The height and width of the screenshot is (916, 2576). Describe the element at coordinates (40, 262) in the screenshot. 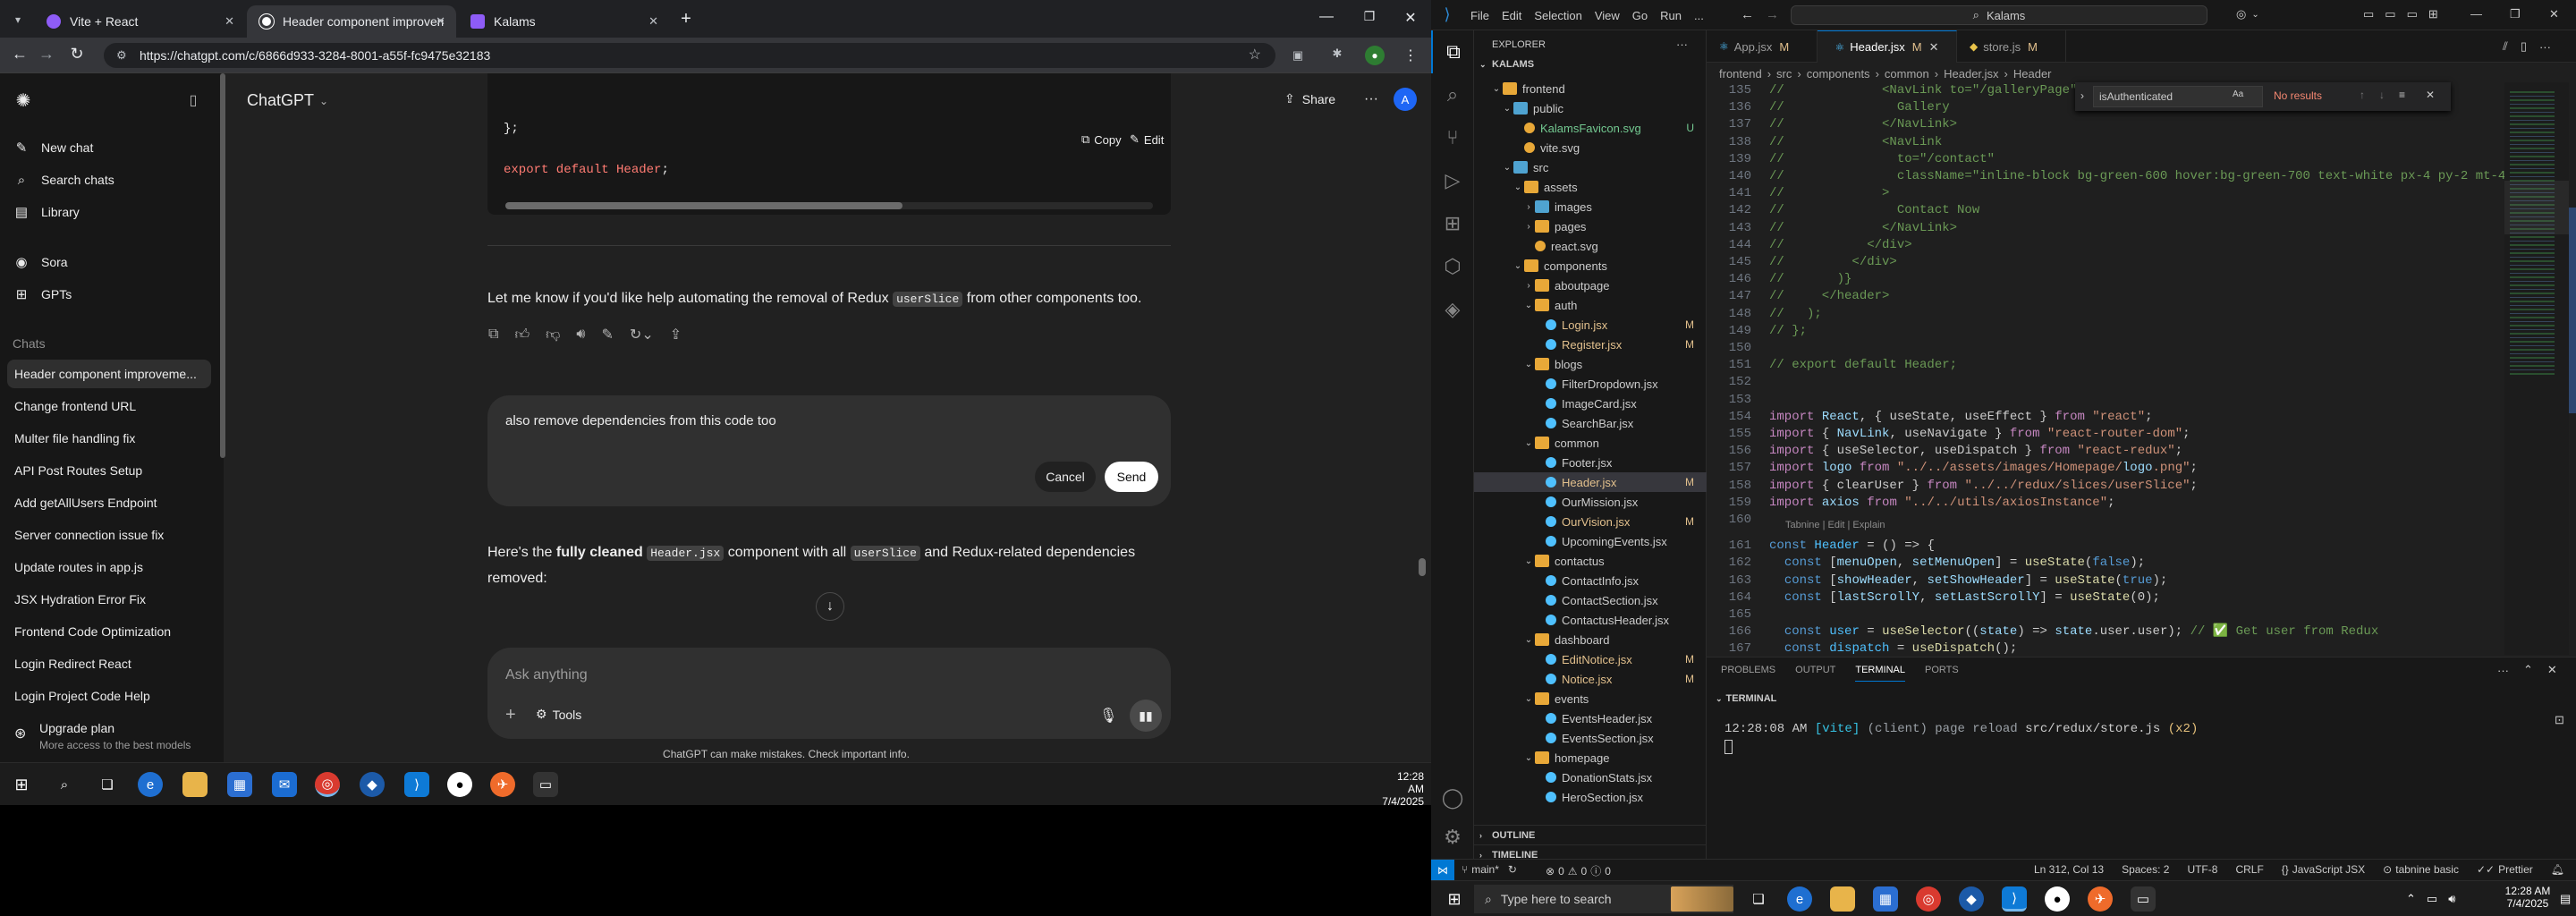

I see `sora-button: ◉ Sora` at that location.